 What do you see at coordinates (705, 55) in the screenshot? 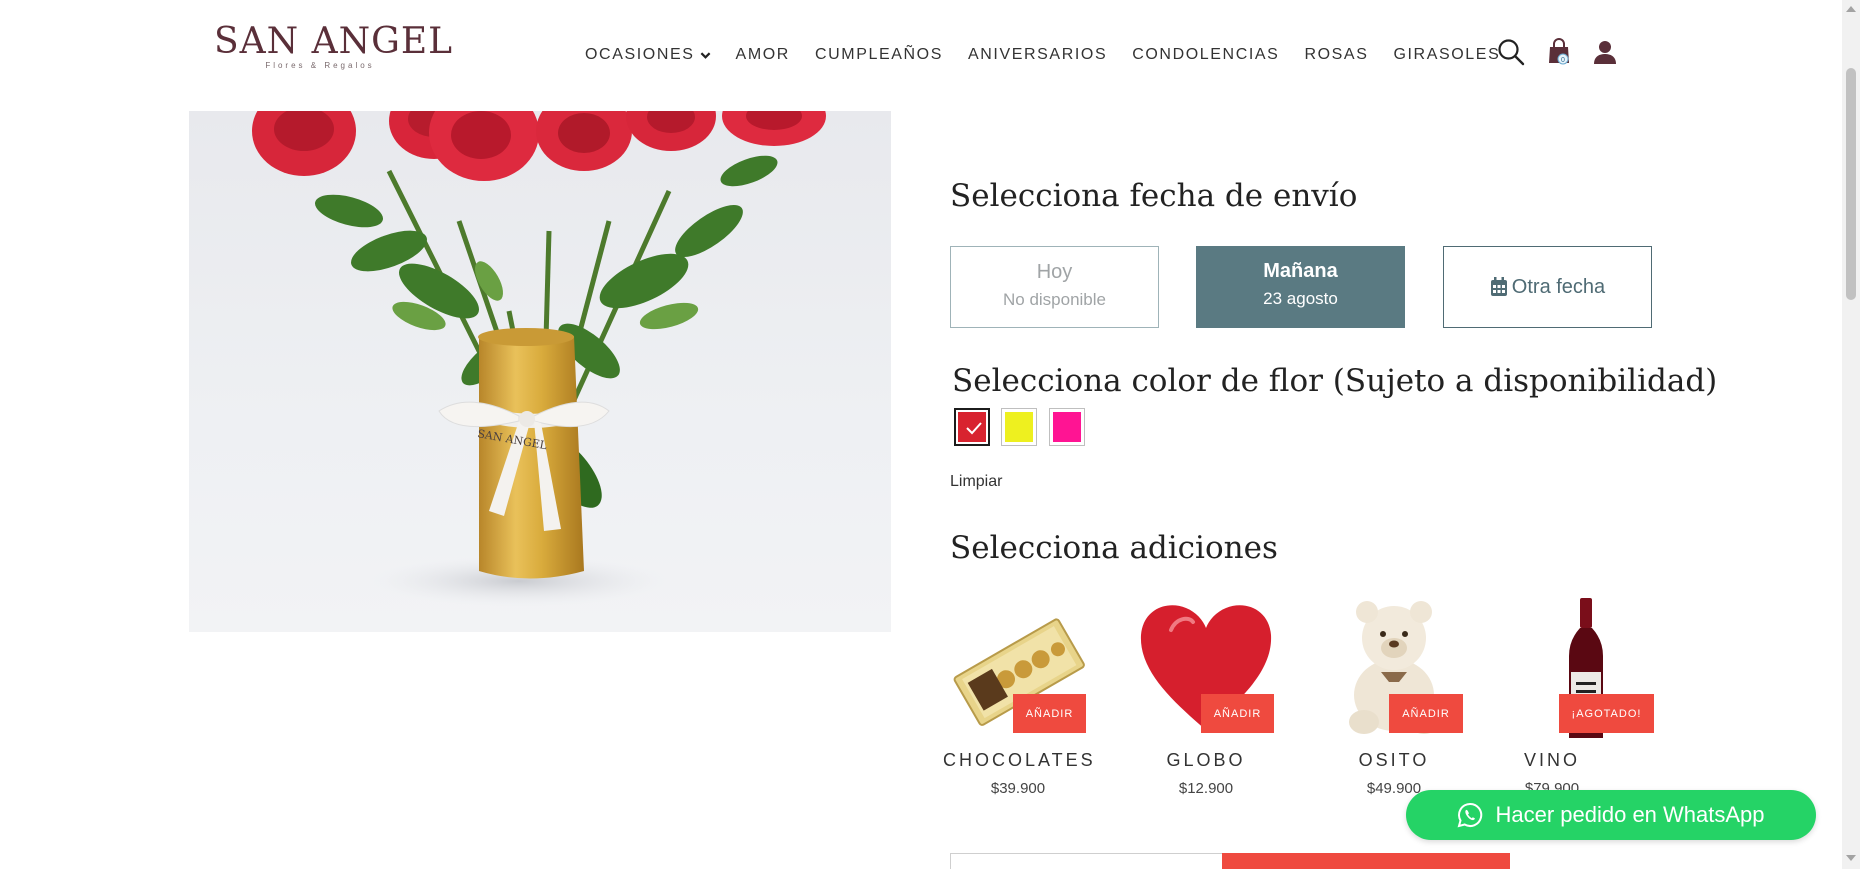
I see `chevron-down-icon` at bounding box center [705, 55].